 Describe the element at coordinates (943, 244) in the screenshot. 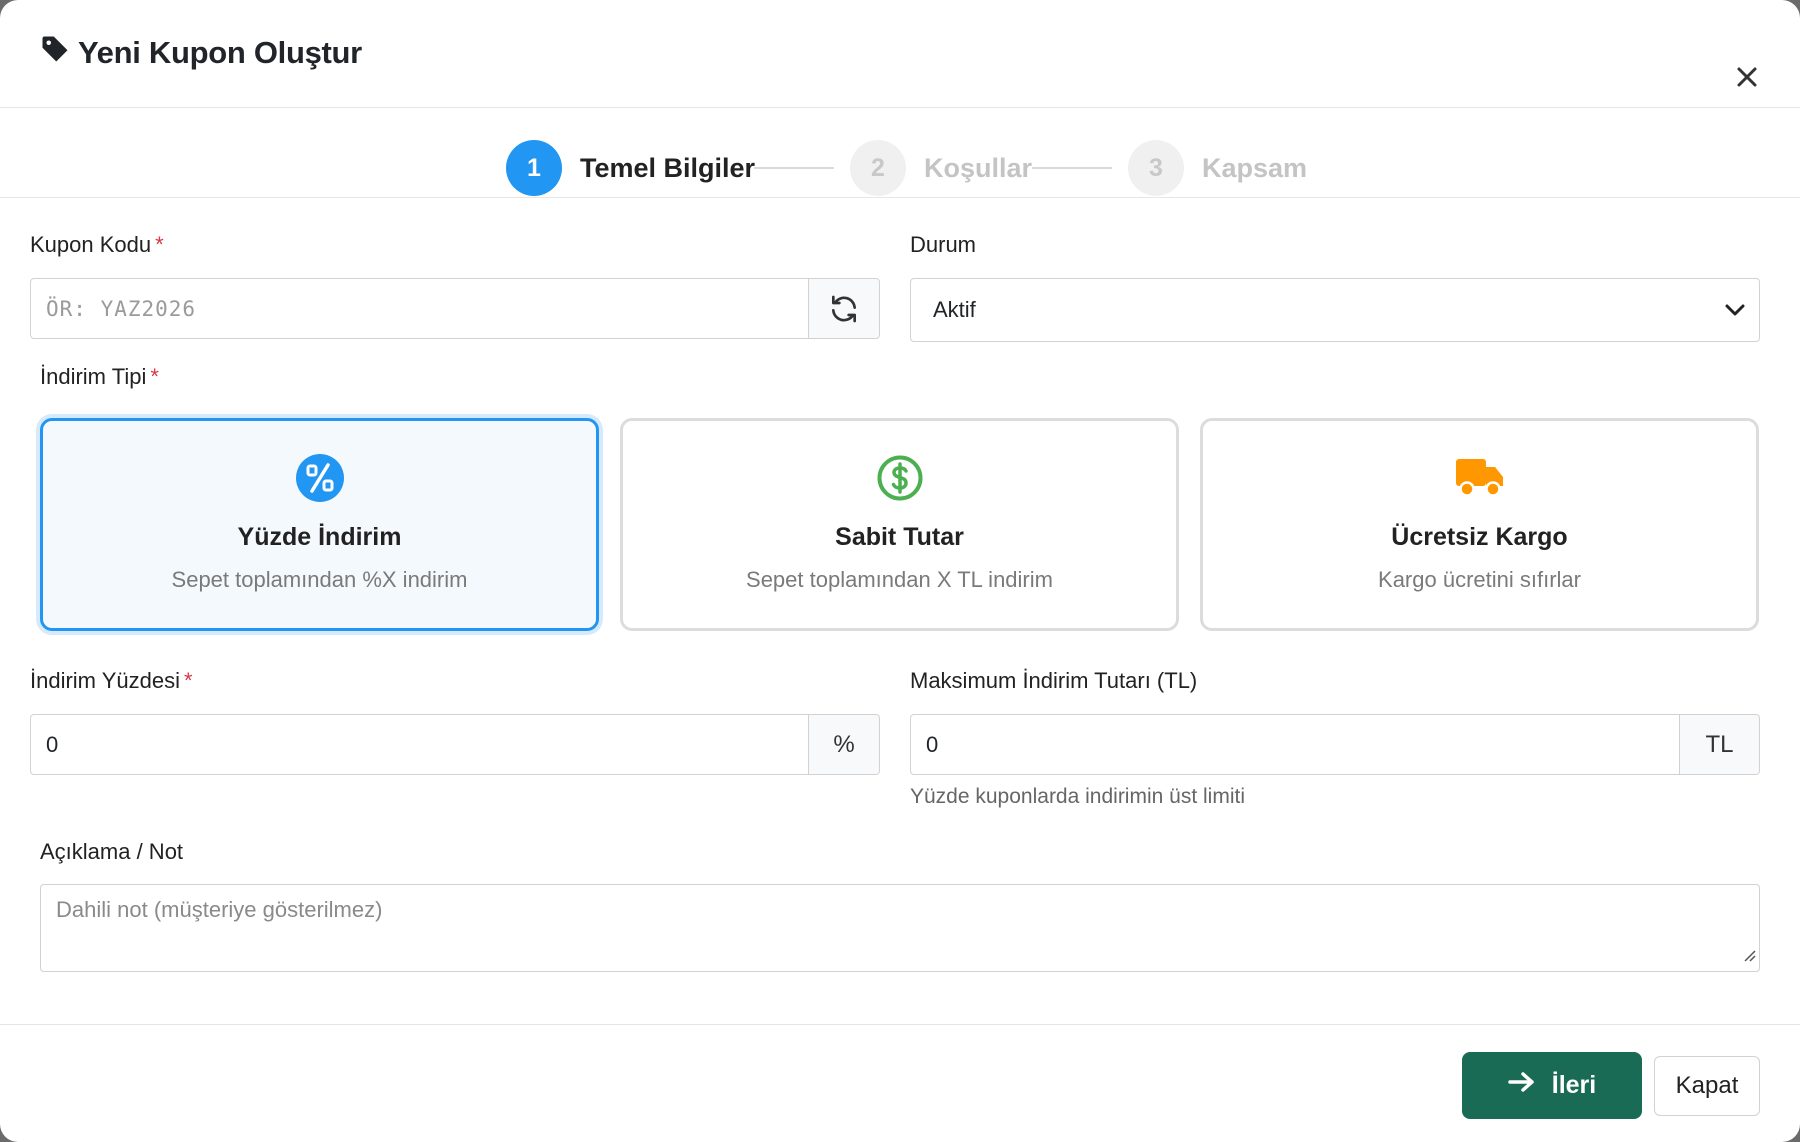

I see `status-label: Durum` at that location.